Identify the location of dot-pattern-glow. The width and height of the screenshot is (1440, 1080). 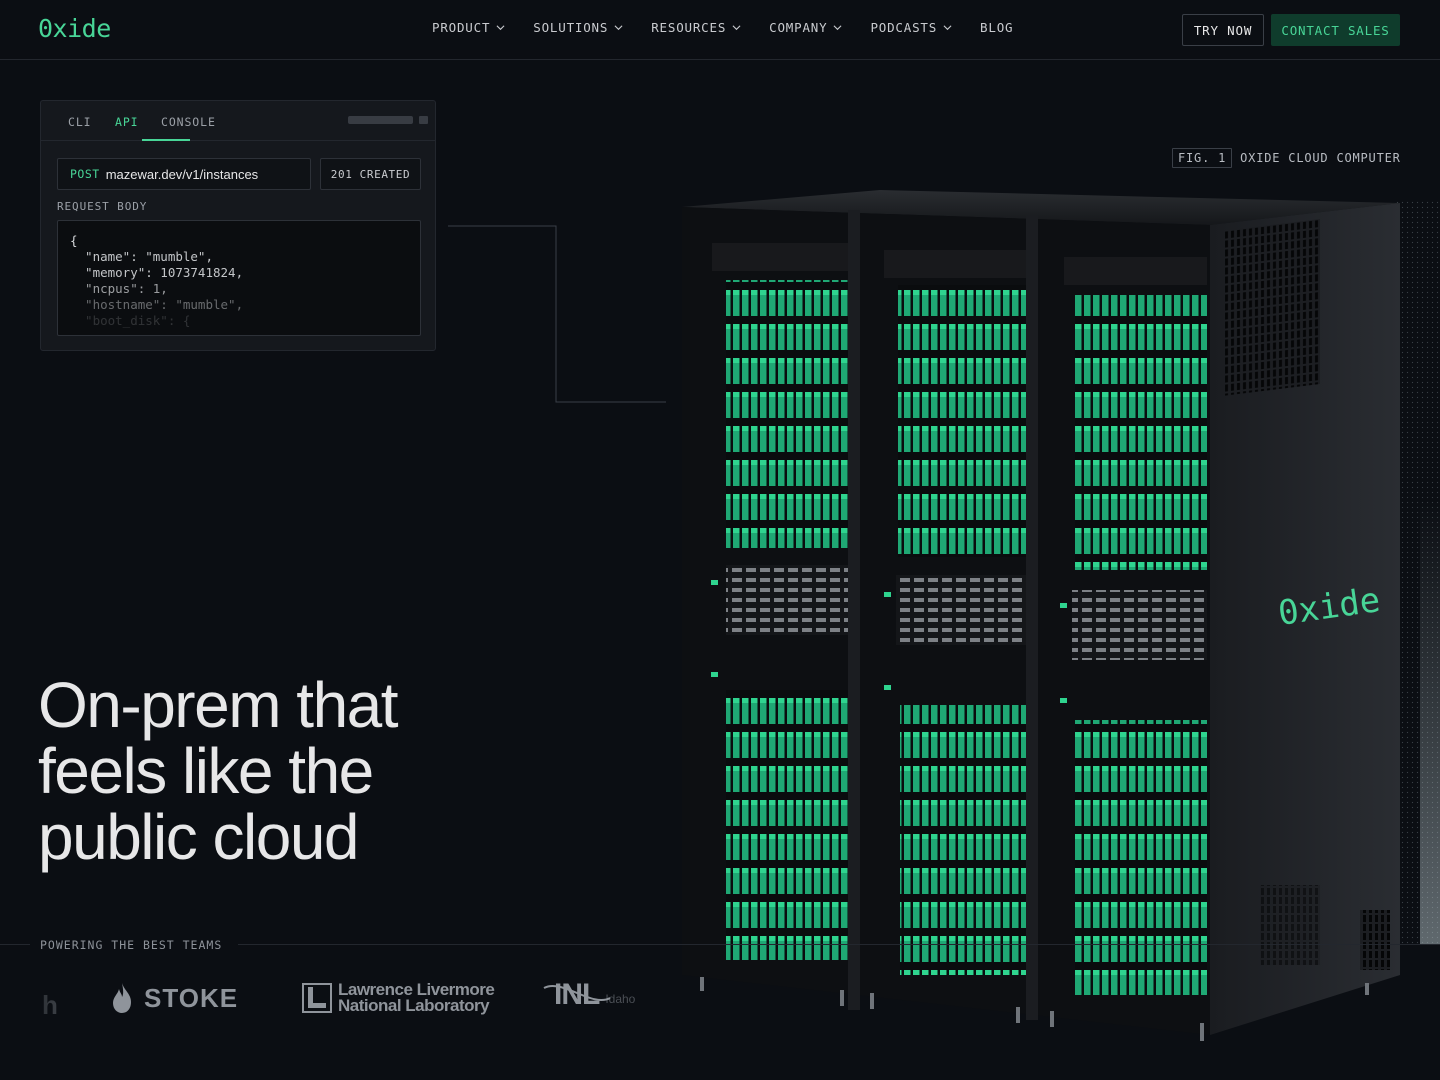
(1430, 722).